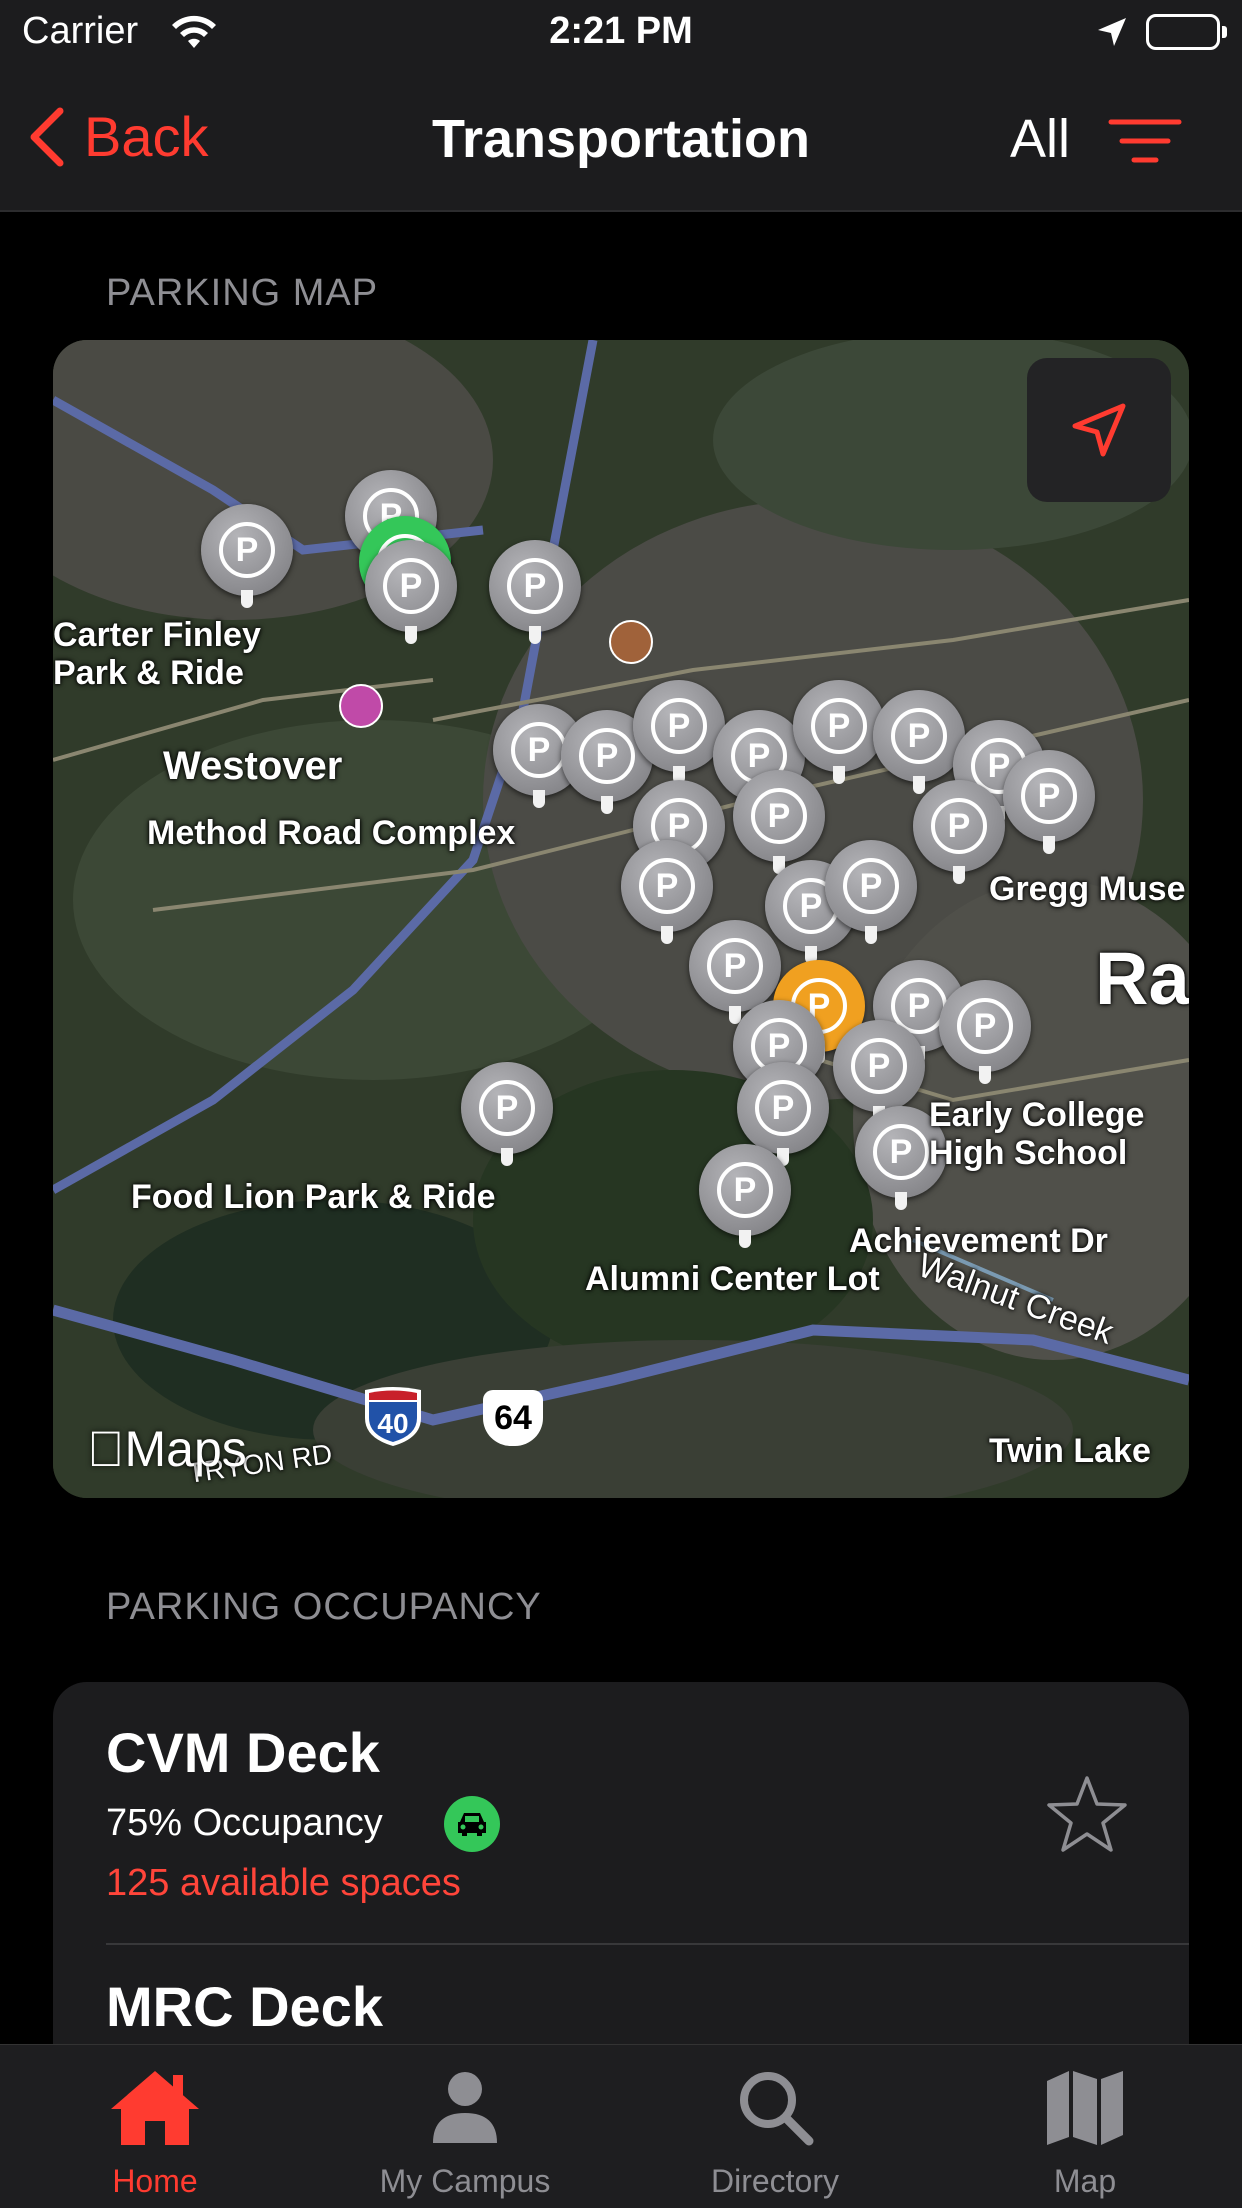 Image resolution: width=1242 pixels, height=2208 pixels. What do you see at coordinates (1037, 1115) in the screenshot?
I see `map-label-early-college: Early College` at bounding box center [1037, 1115].